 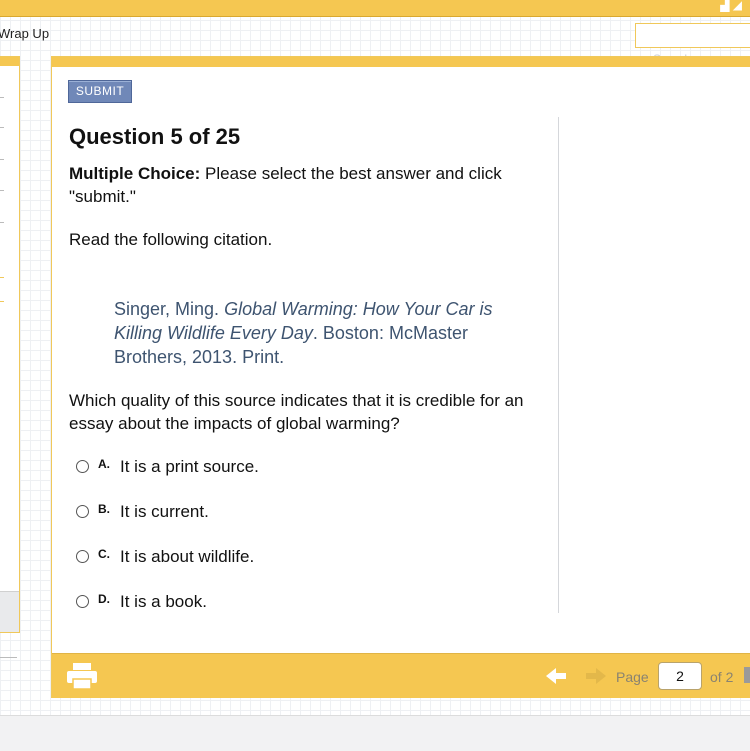 What do you see at coordinates (9, 611) in the screenshot?
I see `left-sidebar-footer` at bounding box center [9, 611].